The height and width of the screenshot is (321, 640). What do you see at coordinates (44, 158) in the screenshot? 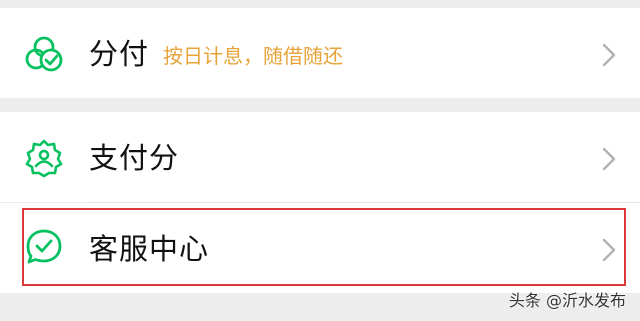
I see `pay-score-icon` at bounding box center [44, 158].